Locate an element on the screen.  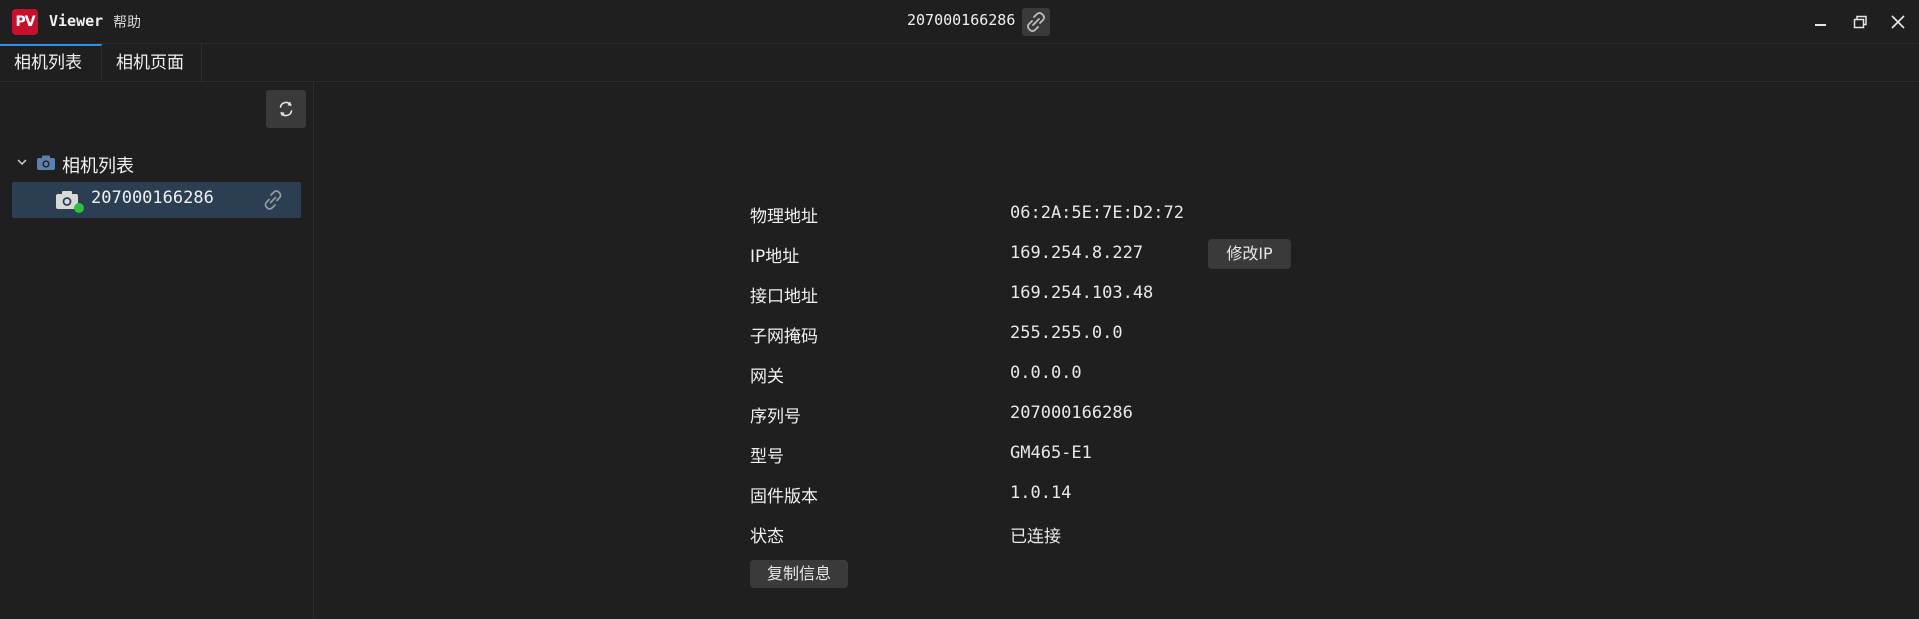
app-logo: PV is located at coordinates (25, 22).